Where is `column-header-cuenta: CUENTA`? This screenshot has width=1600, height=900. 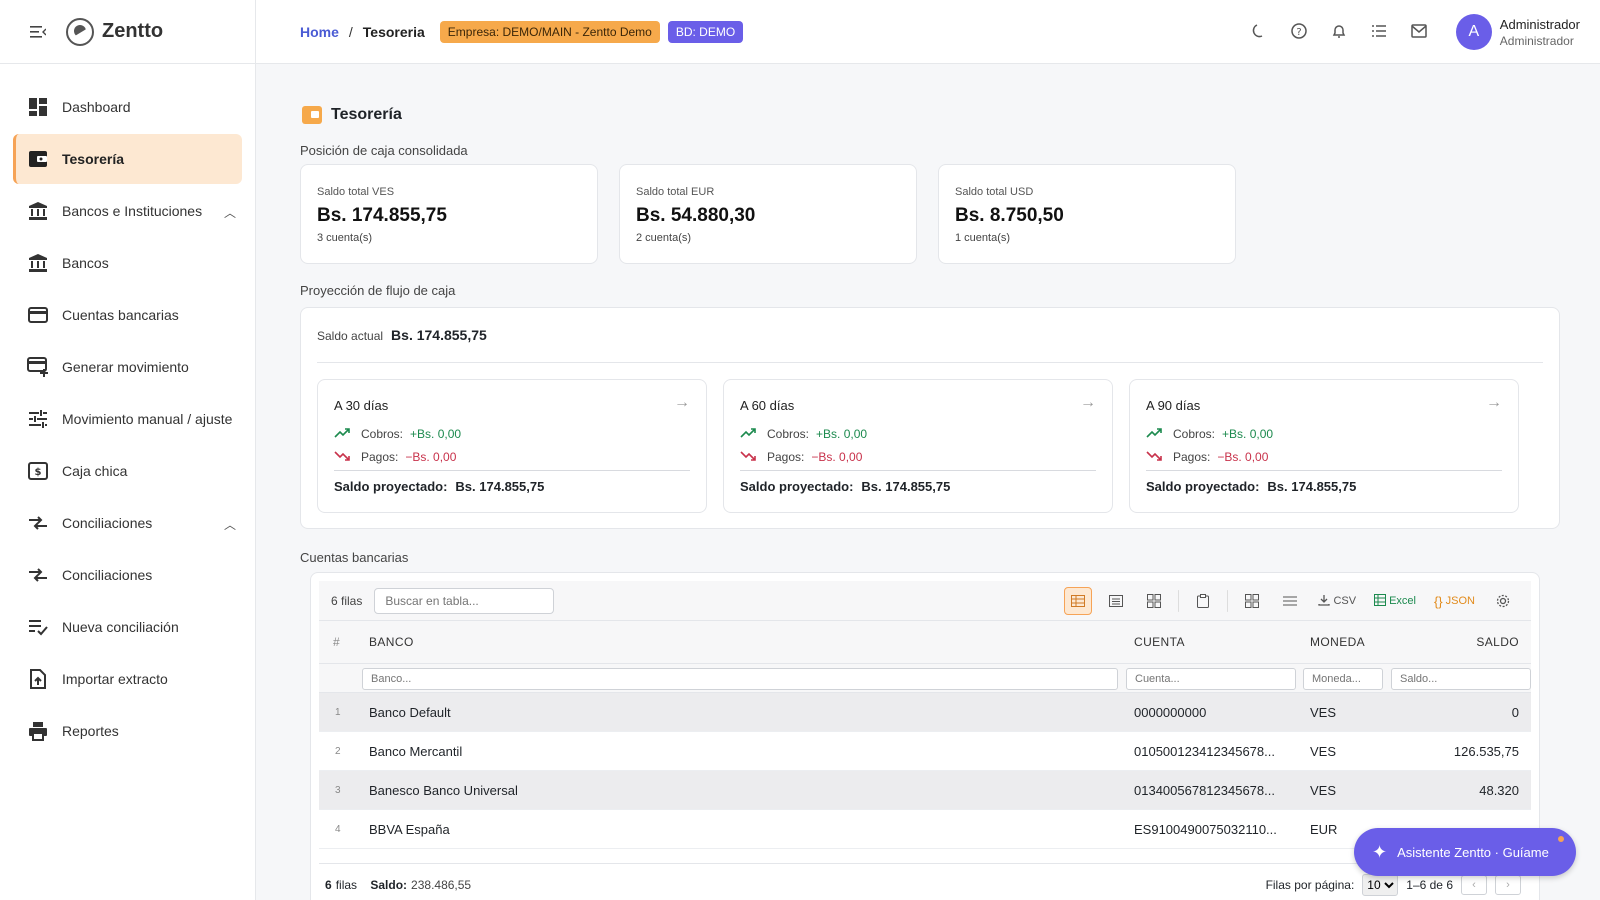 column-header-cuenta: CUENTA is located at coordinates (1159, 642).